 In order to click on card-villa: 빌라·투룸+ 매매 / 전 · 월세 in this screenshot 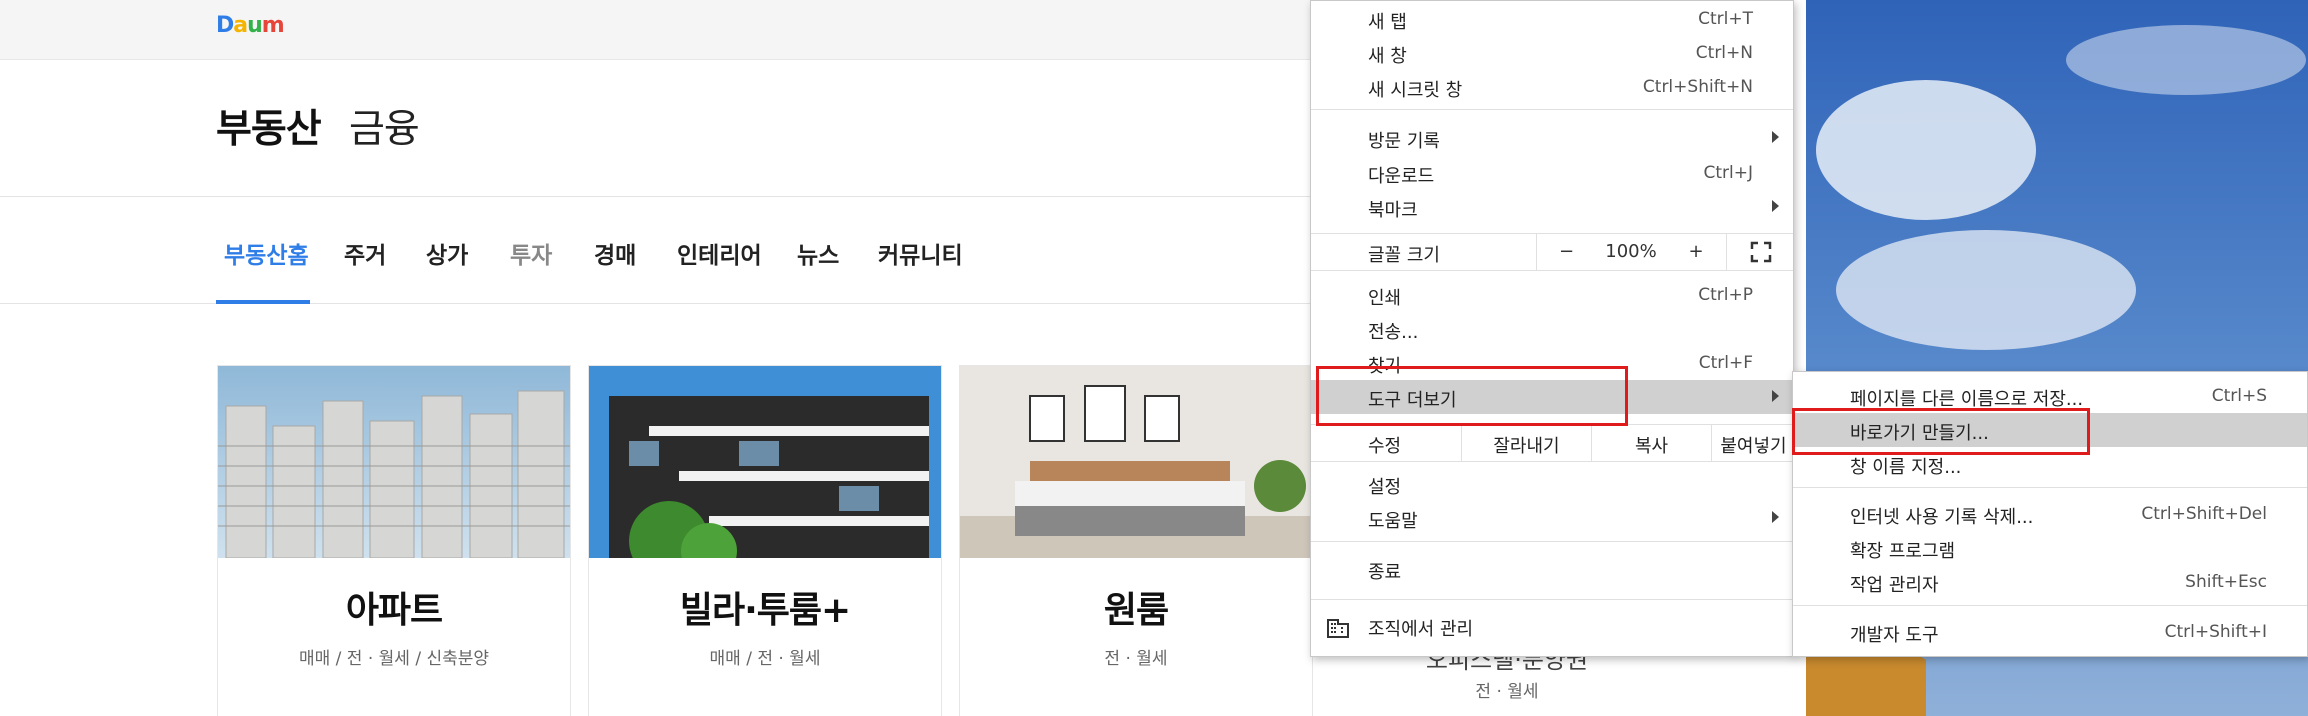, I will do `click(765, 540)`.